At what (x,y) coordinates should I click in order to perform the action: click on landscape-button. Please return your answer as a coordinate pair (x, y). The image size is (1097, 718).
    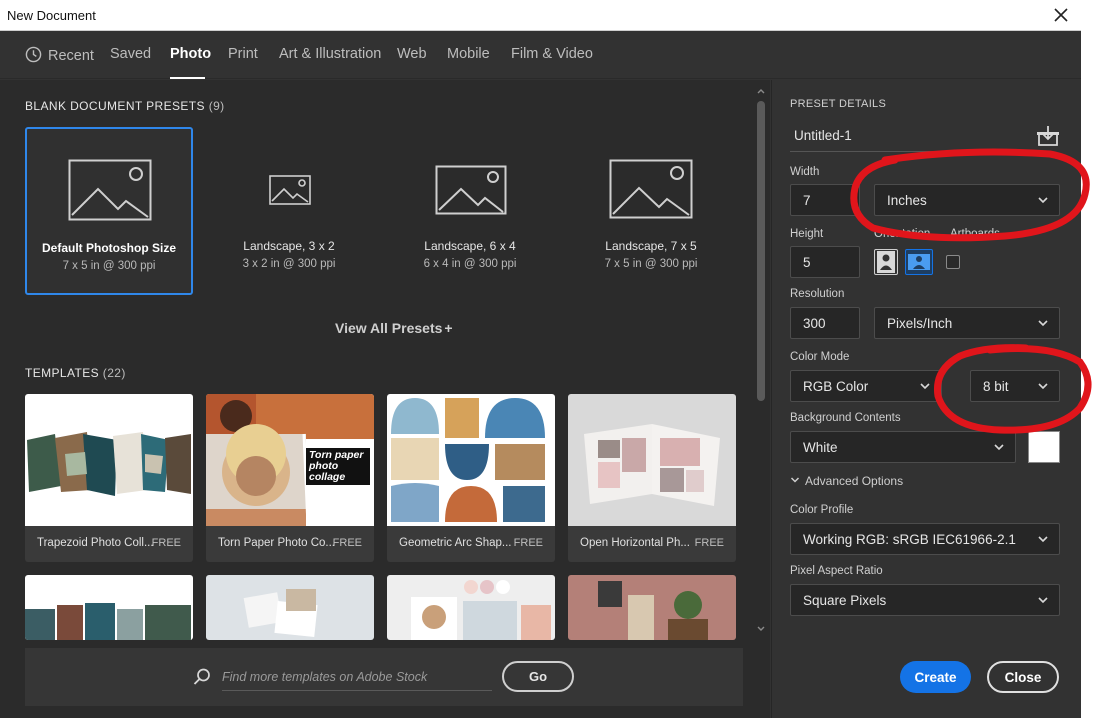
    Looking at the image, I should click on (919, 262).